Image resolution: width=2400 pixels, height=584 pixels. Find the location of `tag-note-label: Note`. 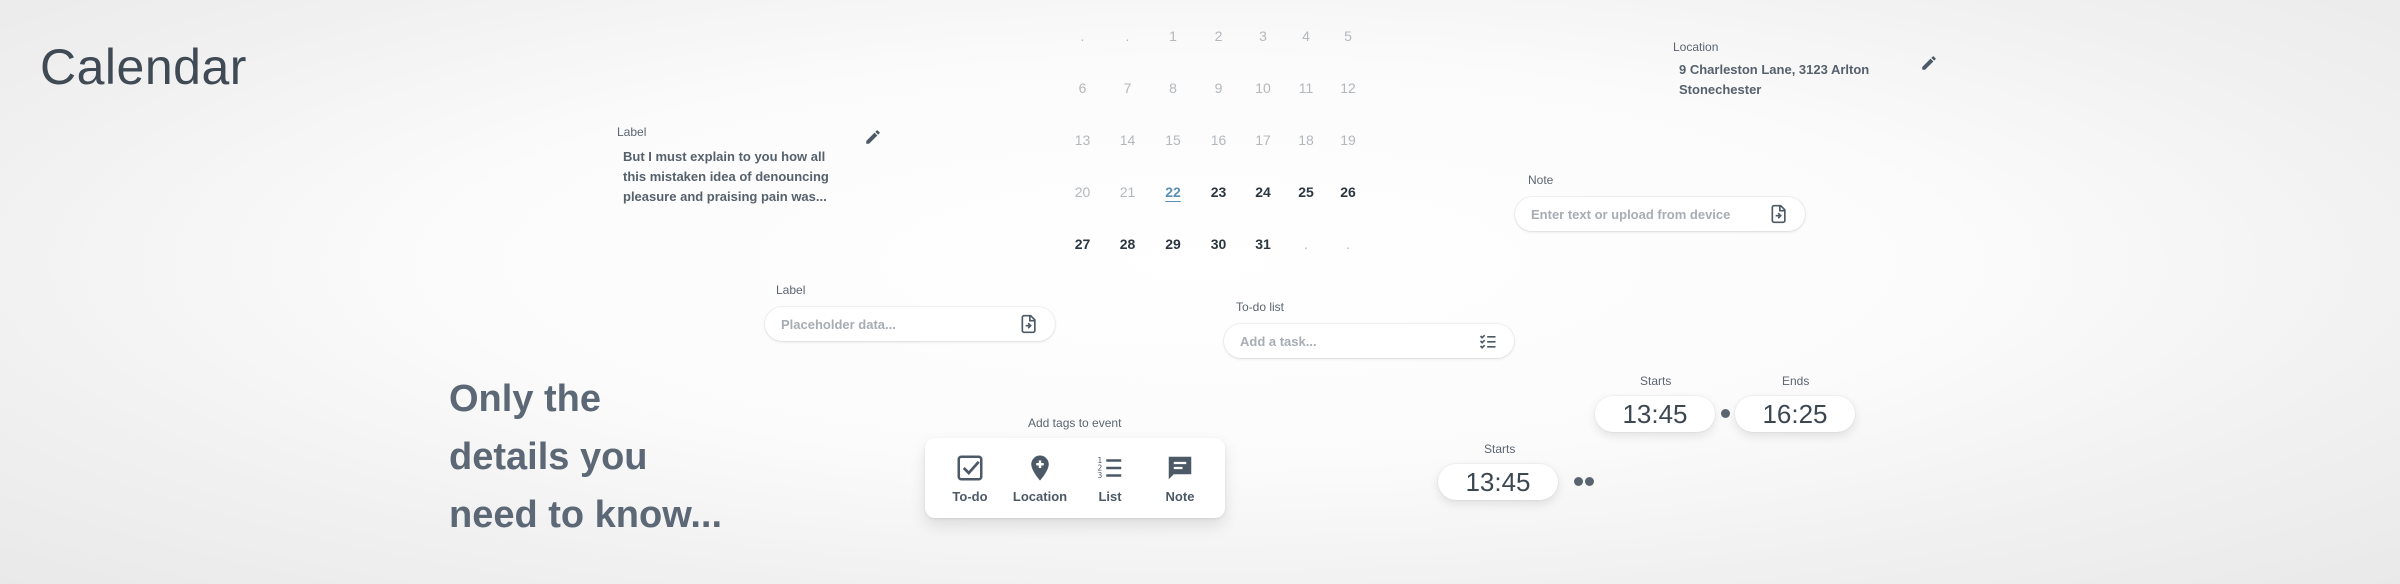

tag-note-label: Note is located at coordinates (1180, 496).